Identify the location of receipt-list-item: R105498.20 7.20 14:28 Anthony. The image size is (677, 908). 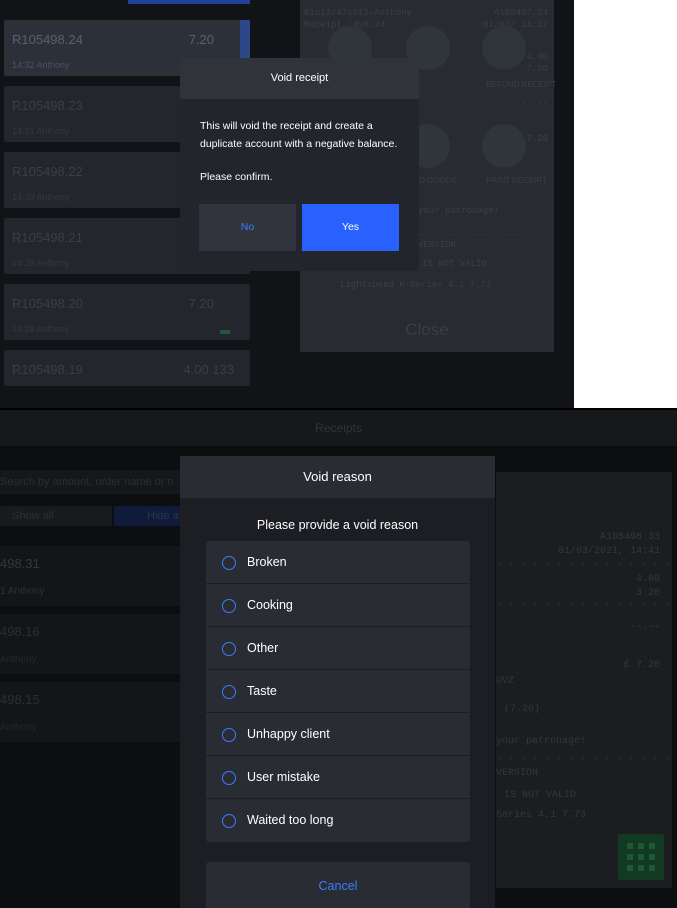
(127, 312).